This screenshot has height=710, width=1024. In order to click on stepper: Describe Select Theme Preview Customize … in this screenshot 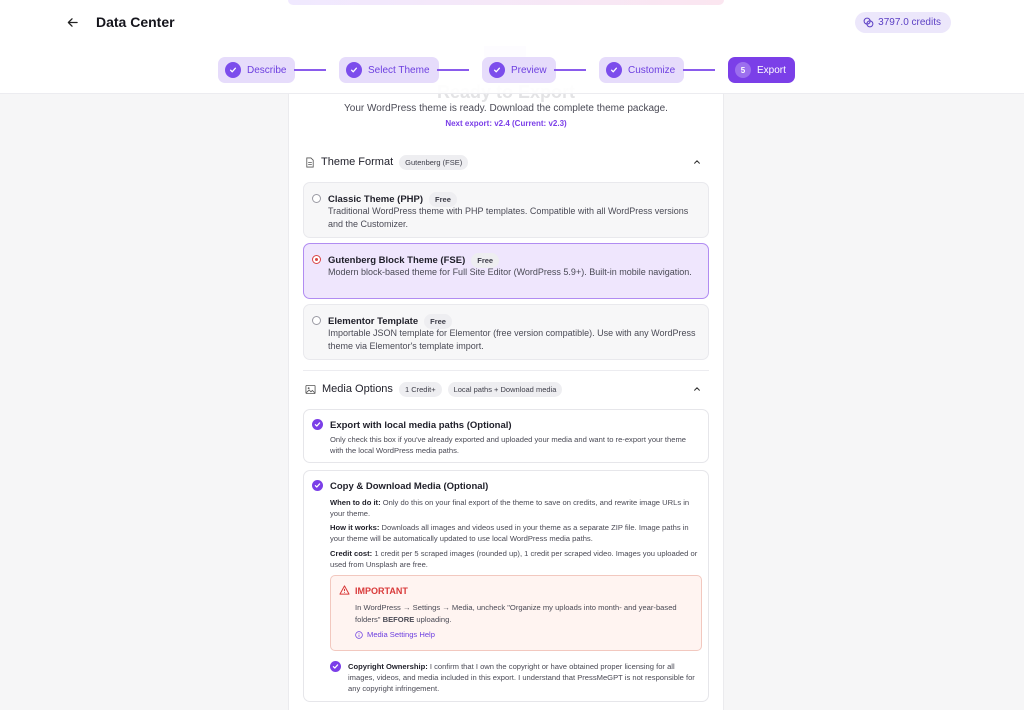, I will do `click(512, 70)`.